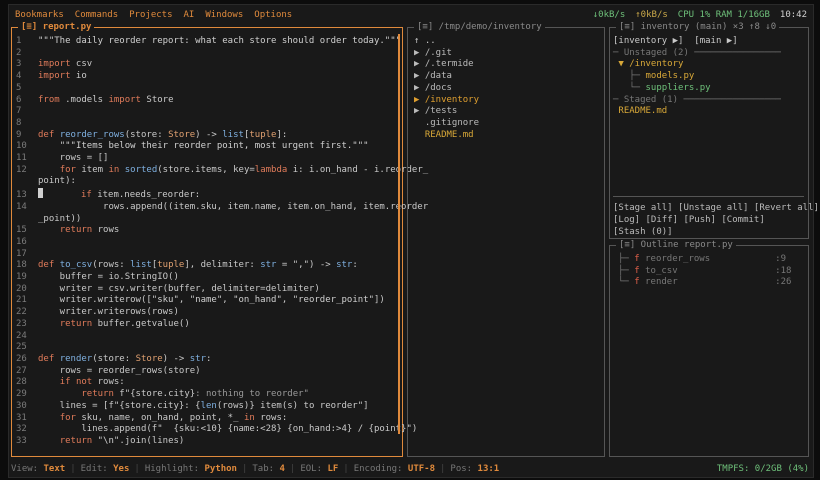 The height and width of the screenshot is (480, 820). Describe the element at coordinates (25, 469) in the screenshot. I see `status-view-label: View:` at that location.